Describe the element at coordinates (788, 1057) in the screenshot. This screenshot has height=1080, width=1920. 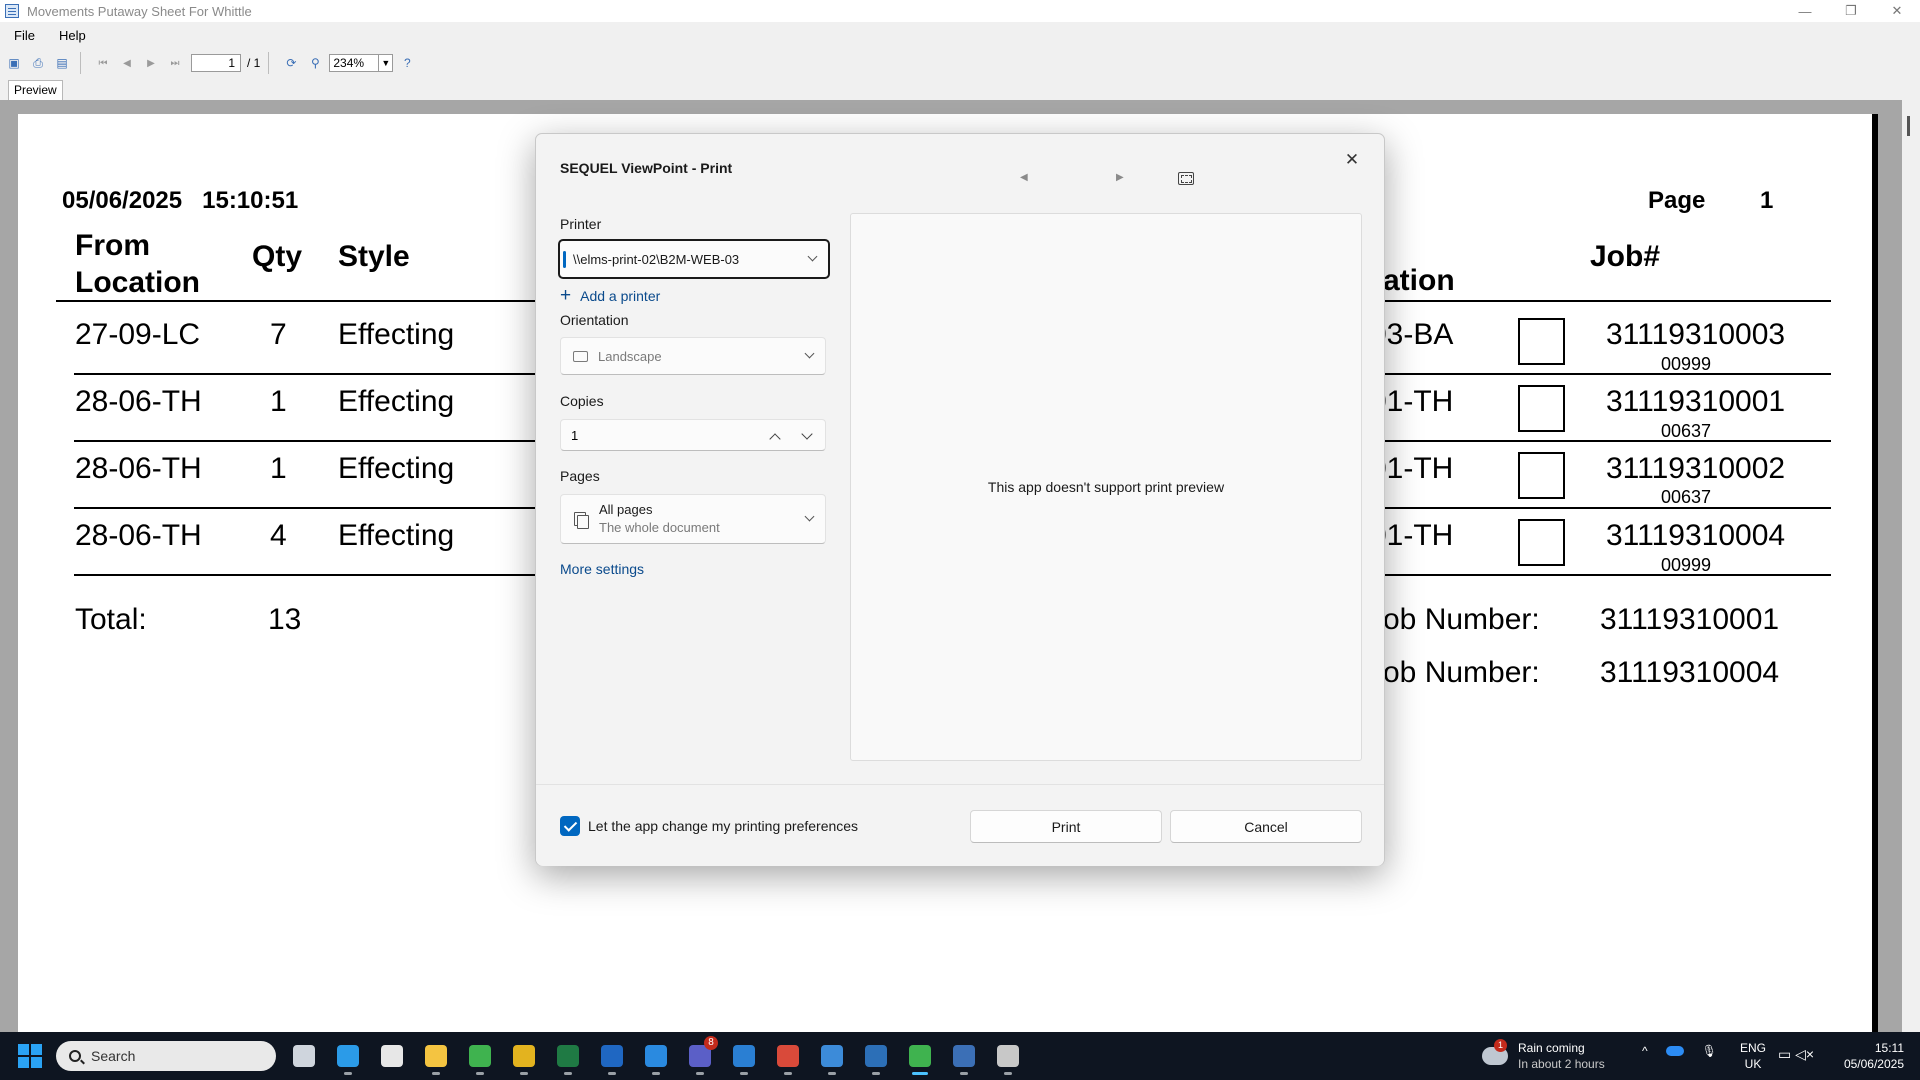
I see `taskbar-app-snipping` at that location.